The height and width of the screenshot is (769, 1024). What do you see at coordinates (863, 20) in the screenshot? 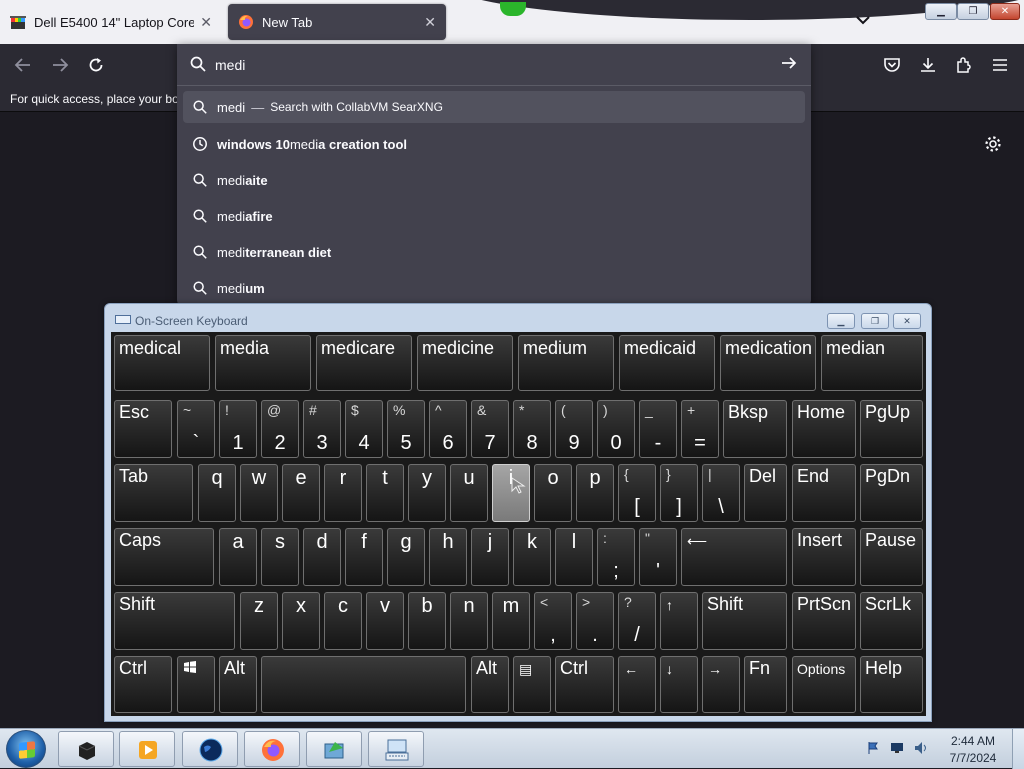
I see `list-all-tabs-chevron-down-icon` at bounding box center [863, 20].